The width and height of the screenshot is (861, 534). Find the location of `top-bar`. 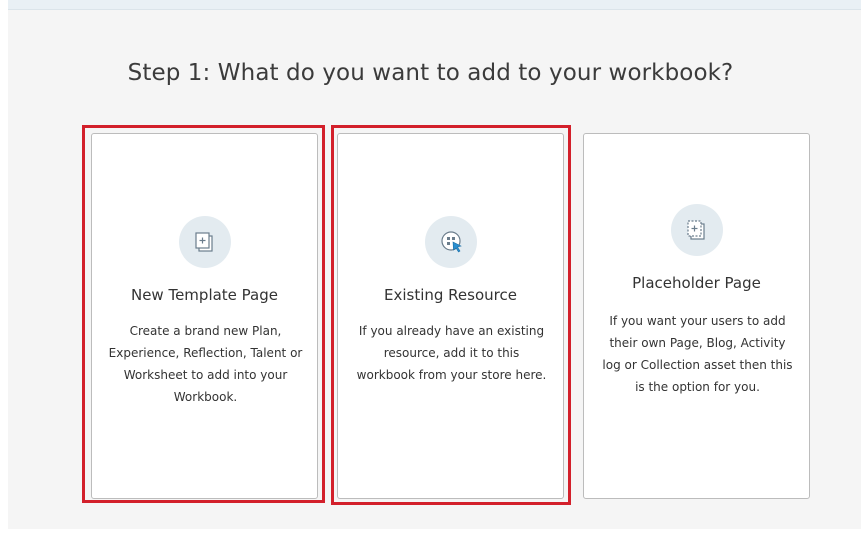

top-bar is located at coordinates (434, 5).